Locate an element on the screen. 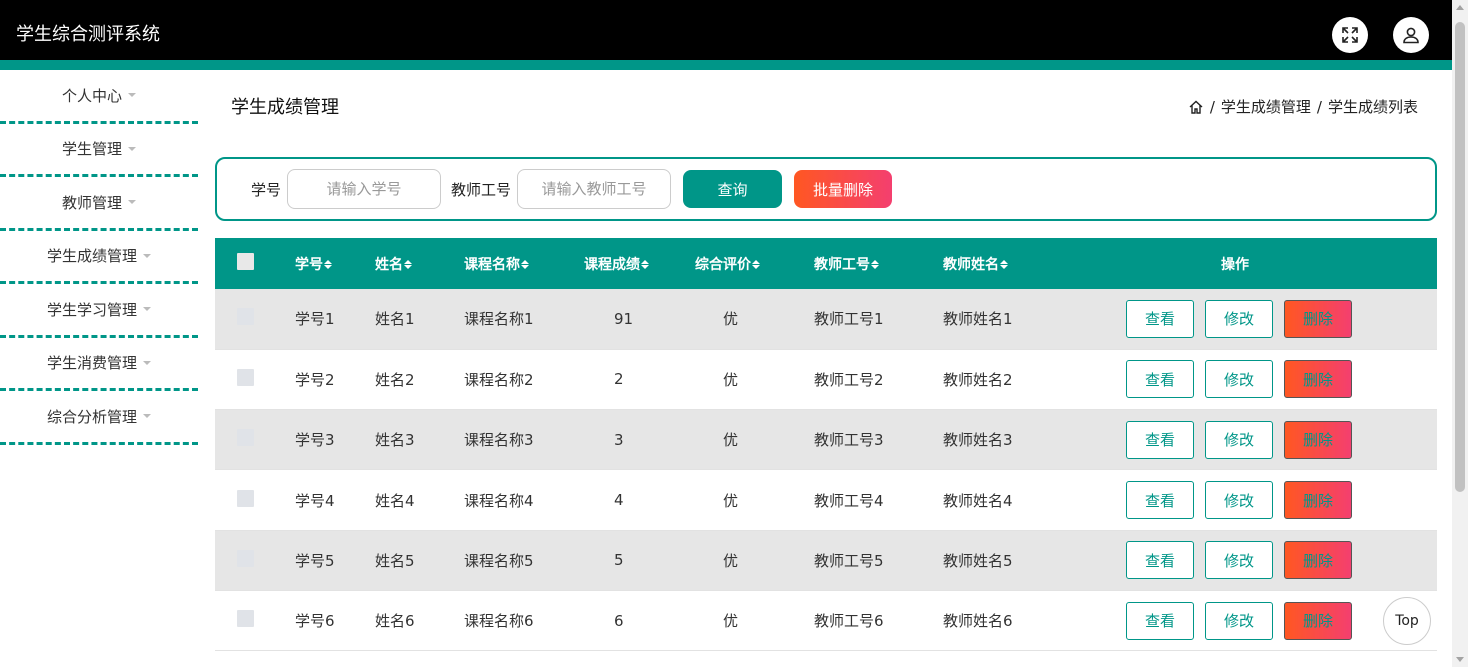  cell-score: 5 is located at coordinates (619, 560).